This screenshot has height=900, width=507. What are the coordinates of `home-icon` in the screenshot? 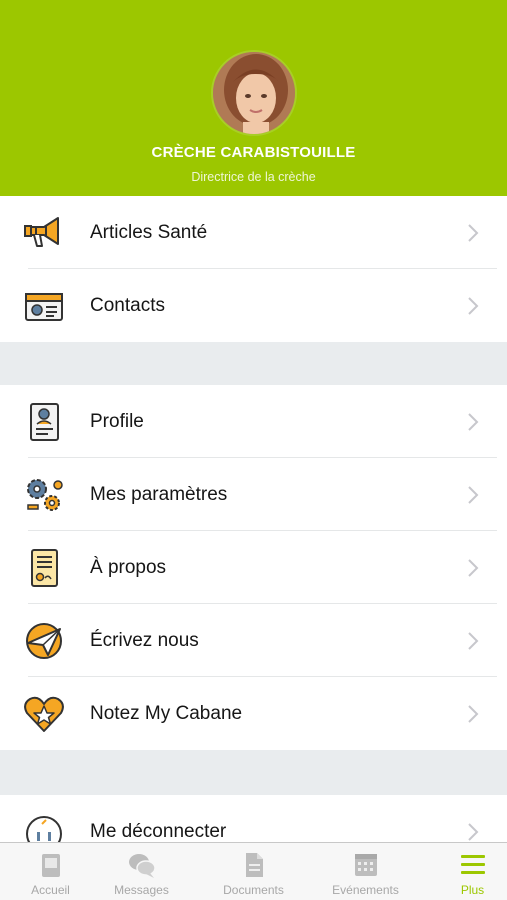 It's located at (50, 865).